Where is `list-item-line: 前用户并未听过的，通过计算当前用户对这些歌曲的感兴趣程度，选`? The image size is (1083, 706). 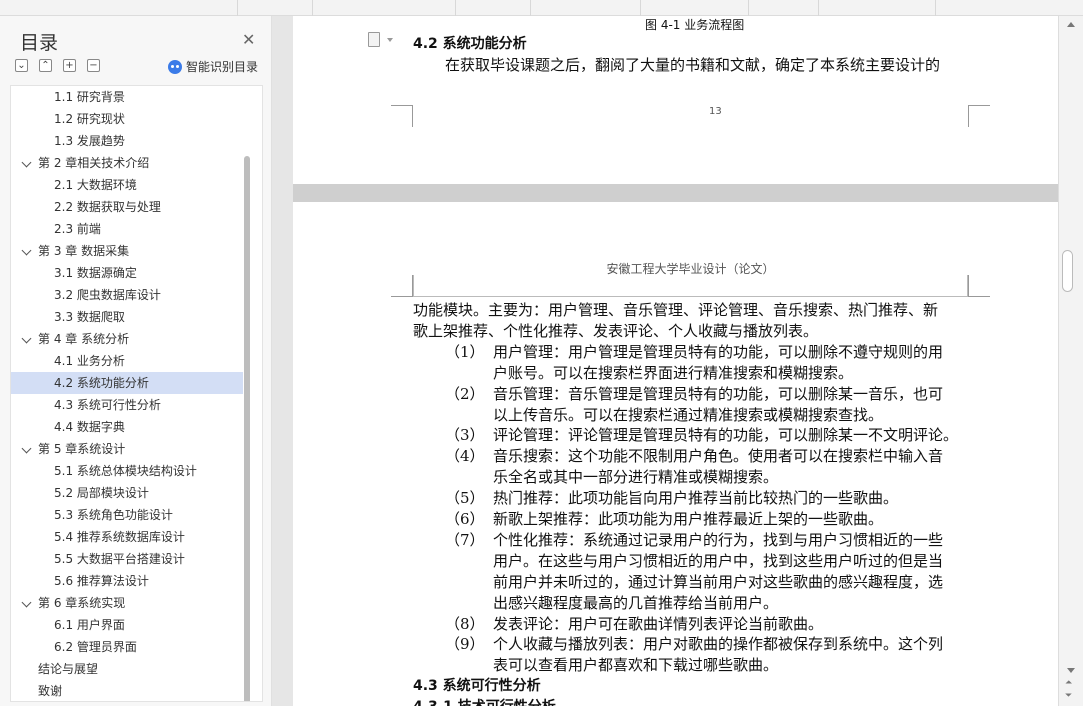 list-item-line: 前用户并未听过的，通过计算当前用户对这些歌曲的感兴趣程度，选 is located at coordinates (718, 581).